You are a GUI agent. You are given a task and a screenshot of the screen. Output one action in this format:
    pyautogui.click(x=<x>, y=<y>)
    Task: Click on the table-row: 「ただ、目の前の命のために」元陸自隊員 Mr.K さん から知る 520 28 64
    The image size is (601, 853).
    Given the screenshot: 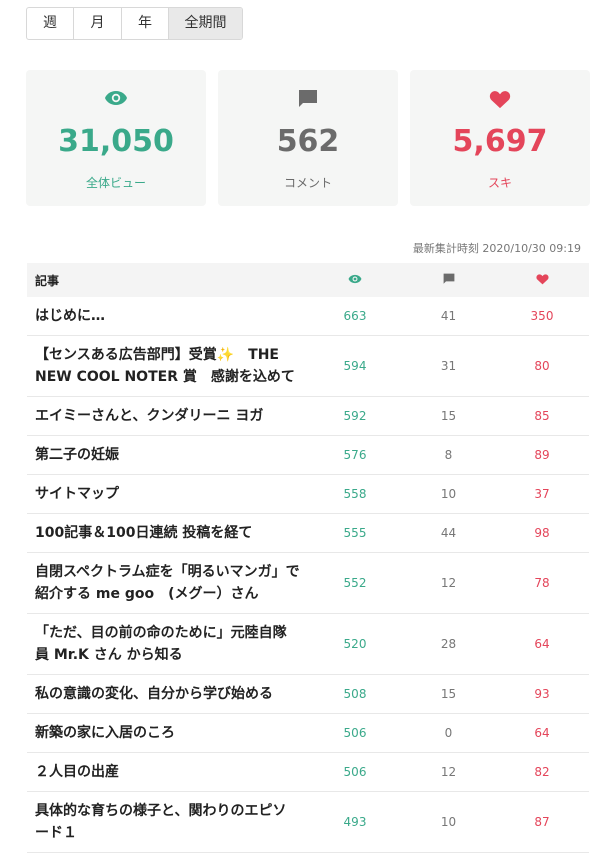 What is the action you would take?
    pyautogui.click(x=308, y=644)
    